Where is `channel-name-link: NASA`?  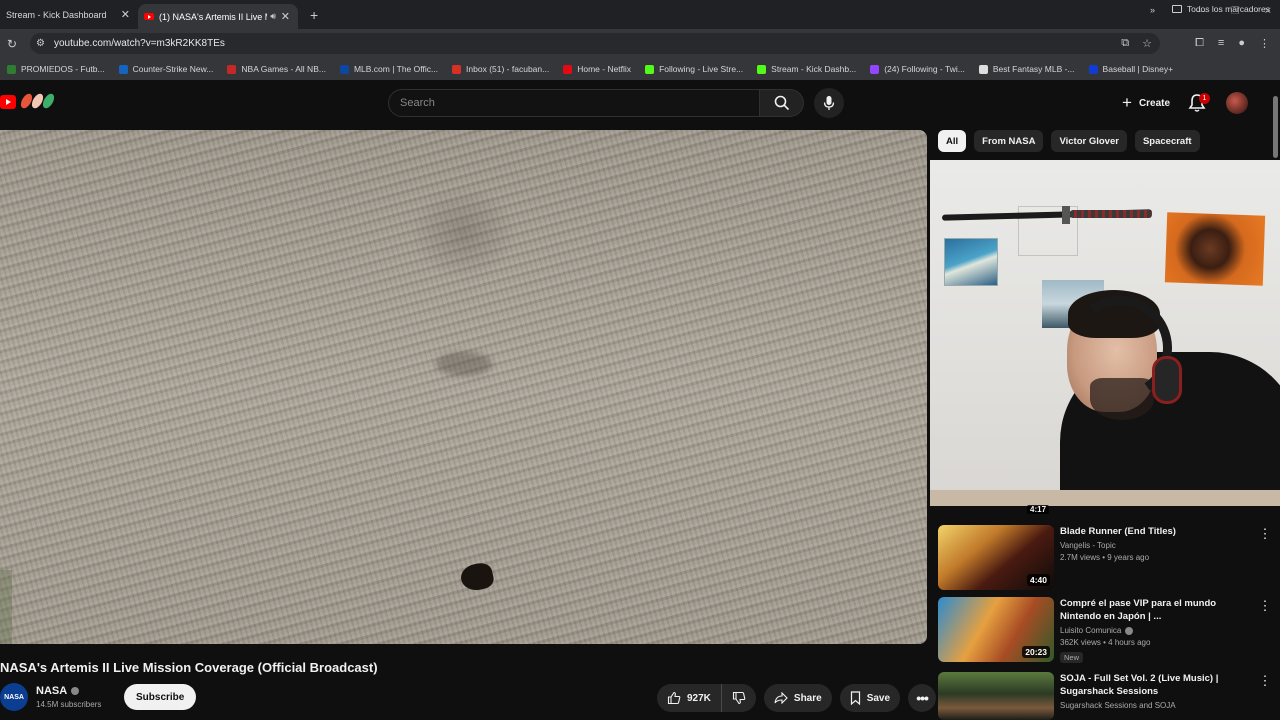
channel-name-link: NASA is located at coordinates (58, 691).